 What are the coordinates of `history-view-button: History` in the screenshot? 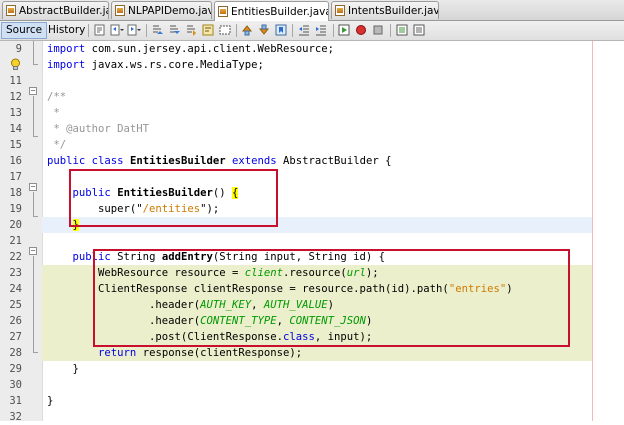 It's located at (66, 30).